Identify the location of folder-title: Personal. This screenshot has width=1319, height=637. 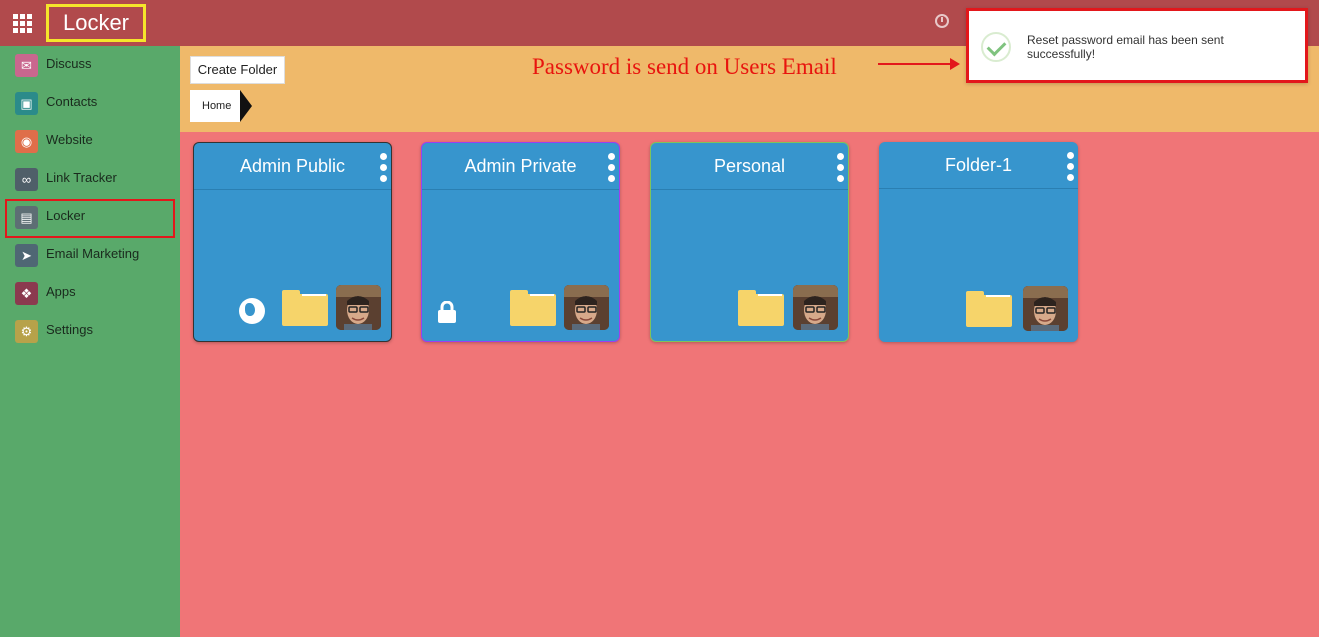
(749, 166).